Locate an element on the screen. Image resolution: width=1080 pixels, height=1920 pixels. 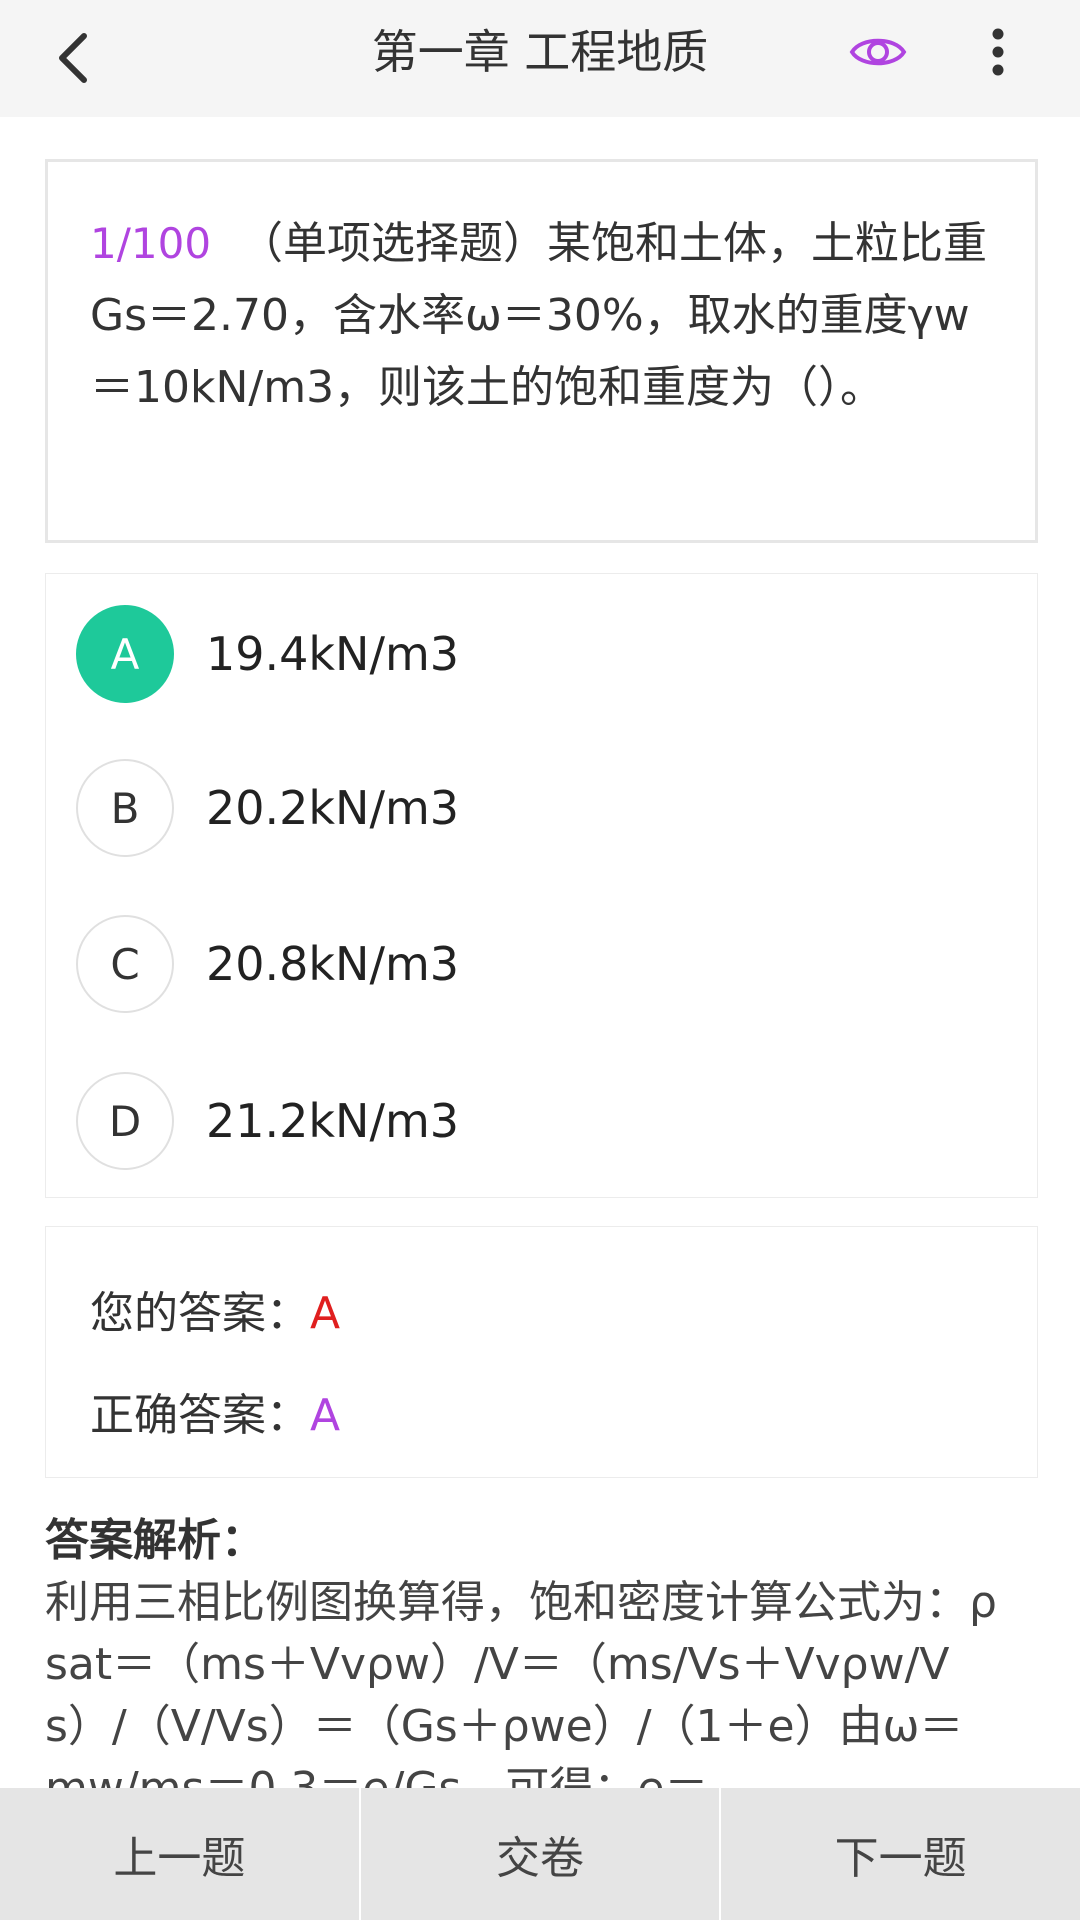
top-app-bar: 第一章 工程地质 is located at coordinates (540, 58).